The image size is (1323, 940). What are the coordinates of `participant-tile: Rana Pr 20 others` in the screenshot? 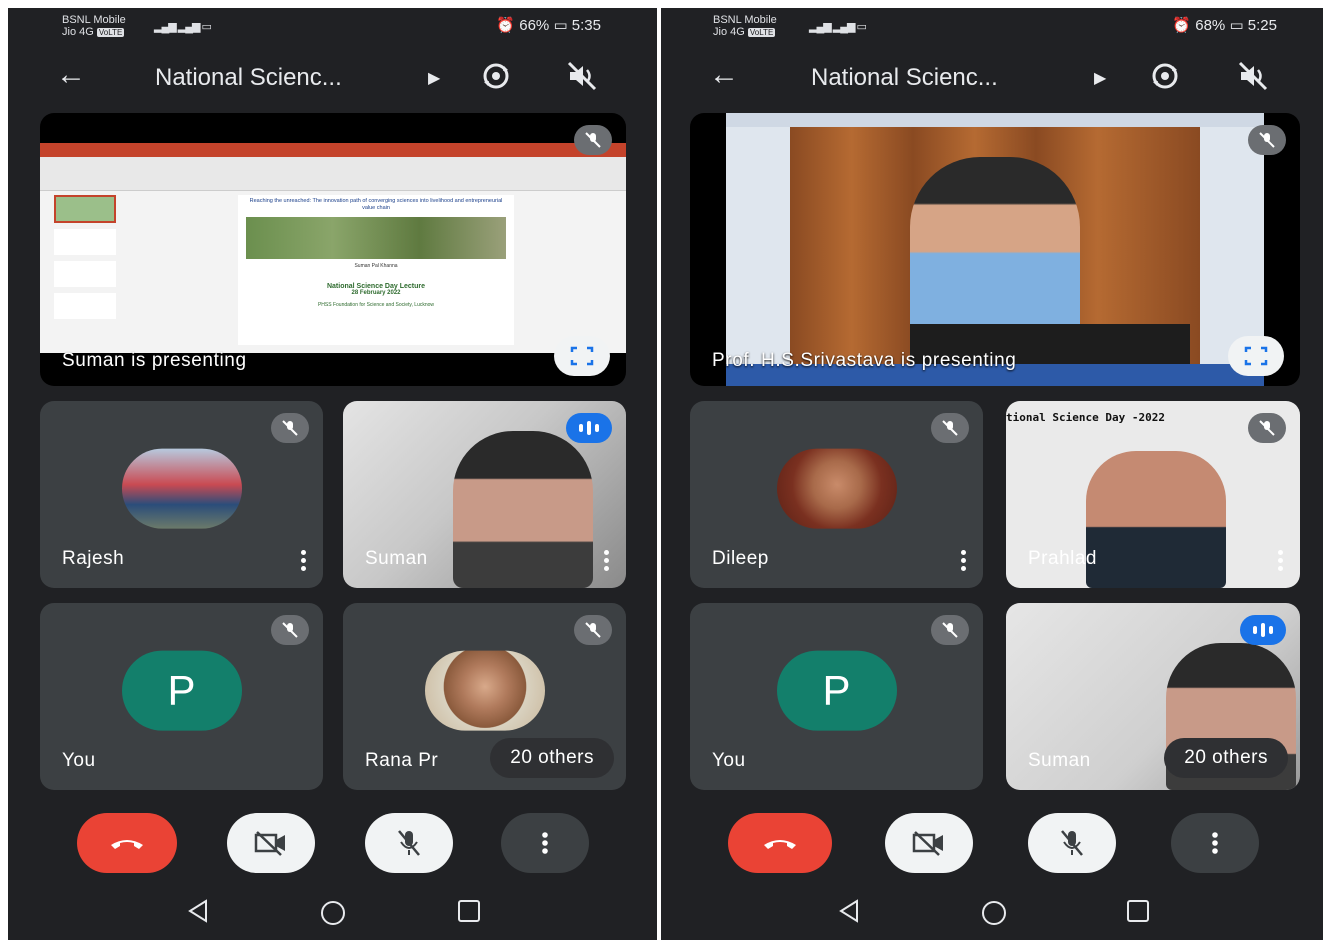 It's located at (484, 696).